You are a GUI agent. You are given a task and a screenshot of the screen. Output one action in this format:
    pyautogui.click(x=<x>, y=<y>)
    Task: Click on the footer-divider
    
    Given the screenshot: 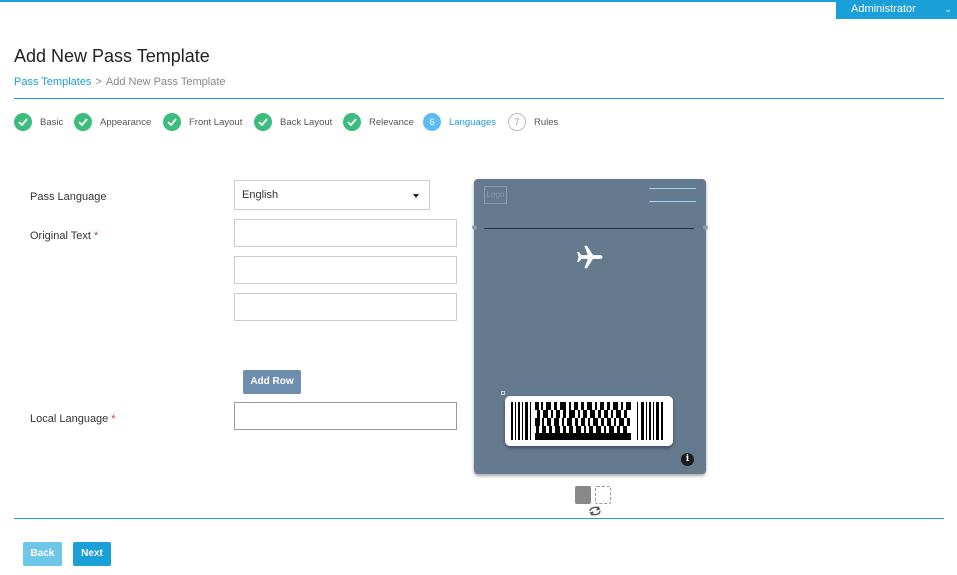 What is the action you would take?
    pyautogui.click(x=479, y=518)
    